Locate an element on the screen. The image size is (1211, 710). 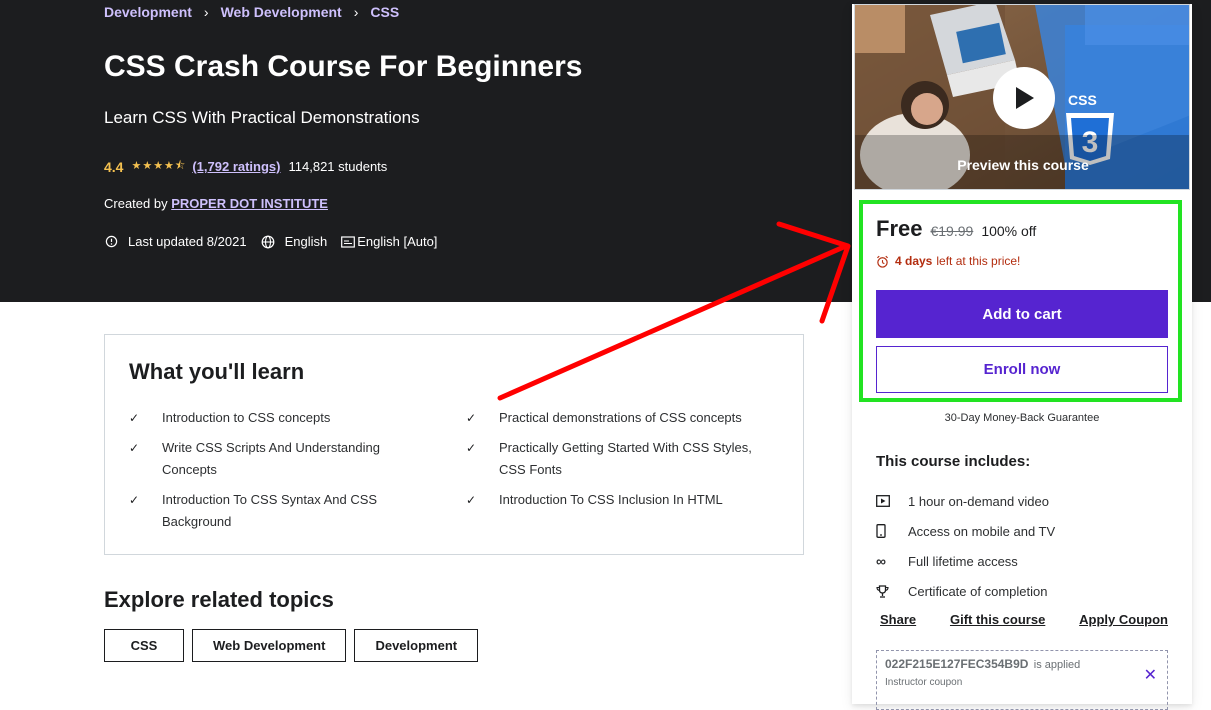
course-subtitle: Learn CSS With Practical Demonstrations is located at coordinates (262, 117).